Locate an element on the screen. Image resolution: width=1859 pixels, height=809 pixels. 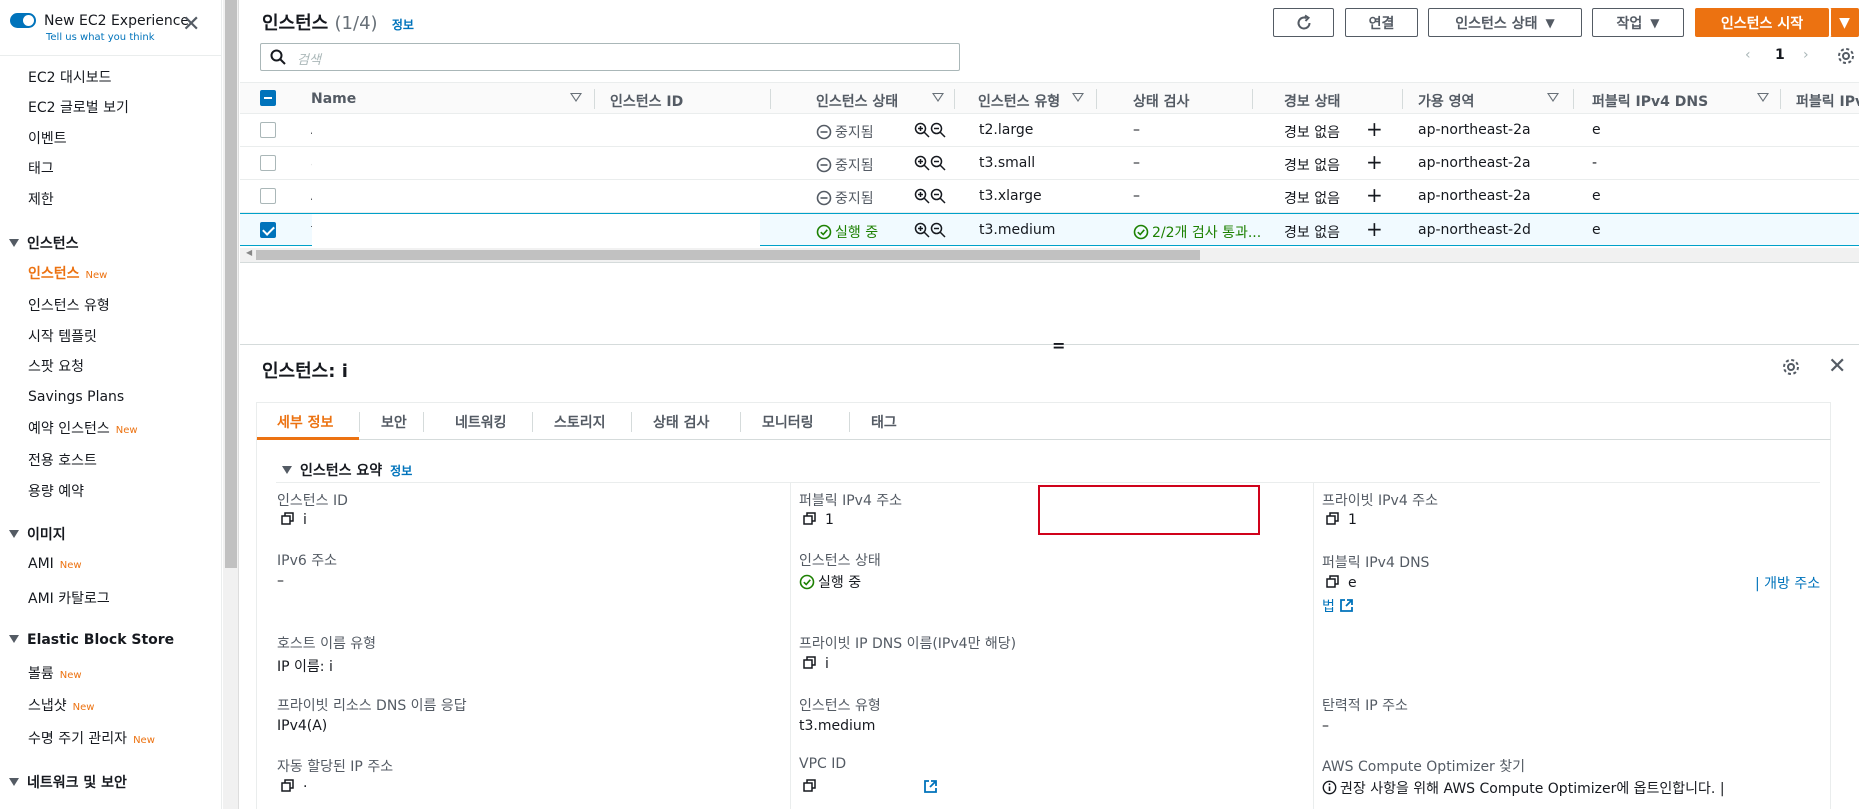
prev-page-icon: ‹ is located at coordinates (1748, 55).